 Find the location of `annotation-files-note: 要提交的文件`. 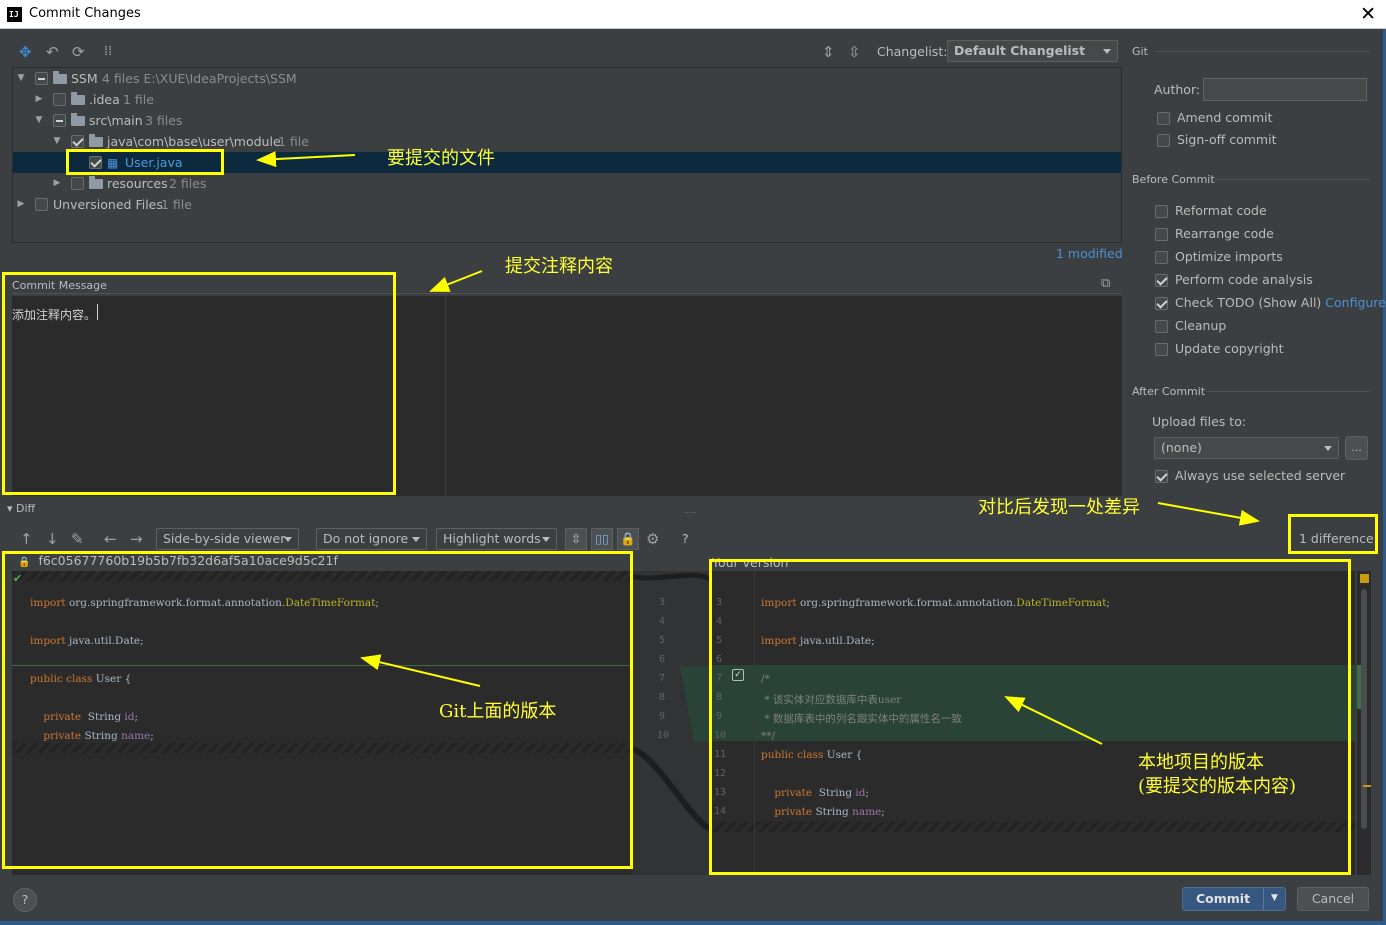

annotation-files-note: 要提交的文件 is located at coordinates (441, 158).